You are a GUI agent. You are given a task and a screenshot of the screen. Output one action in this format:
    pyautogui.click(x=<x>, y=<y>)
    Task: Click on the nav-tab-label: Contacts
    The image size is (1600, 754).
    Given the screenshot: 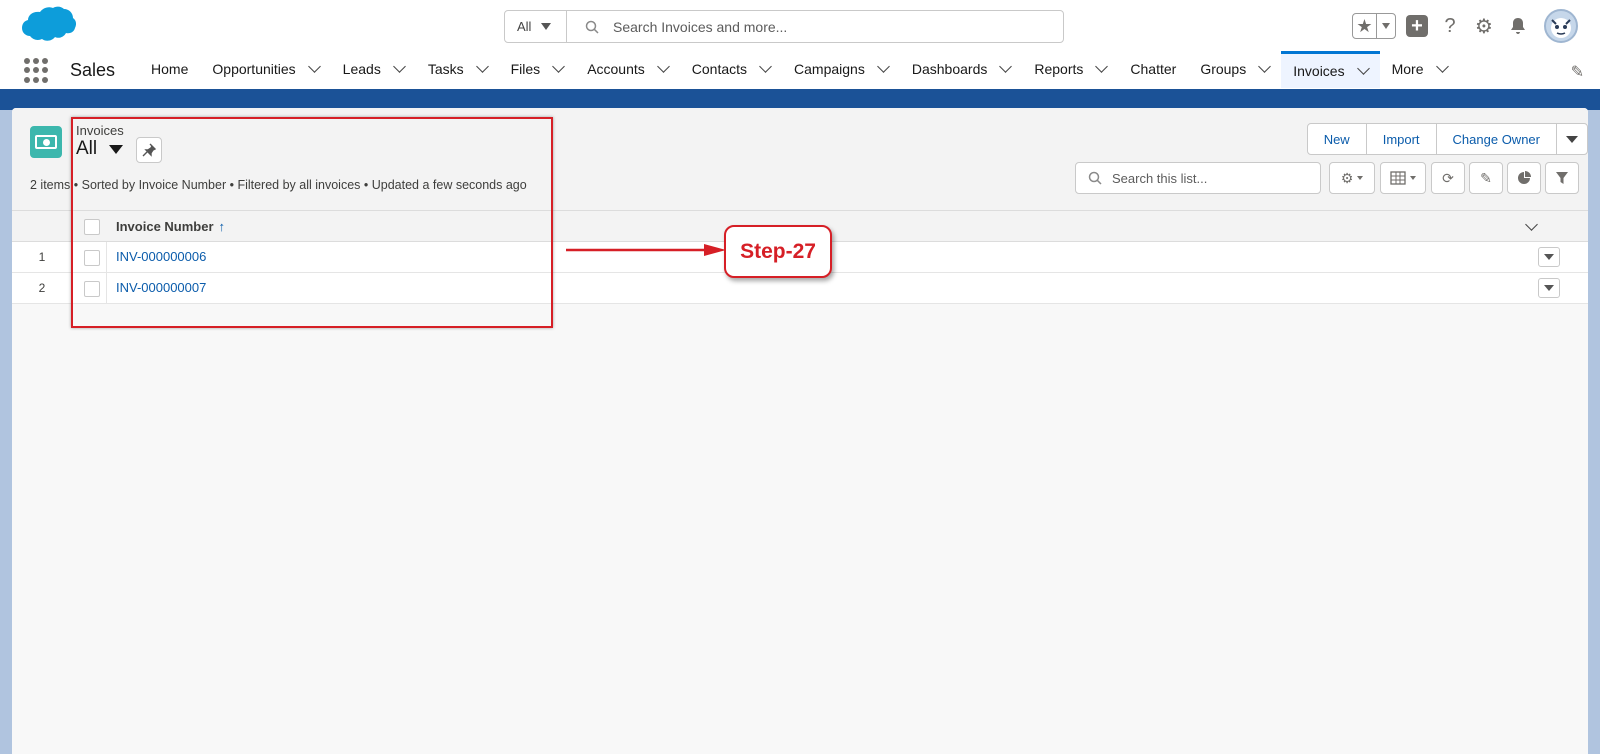 What is the action you would take?
    pyautogui.click(x=719, y=69)
    